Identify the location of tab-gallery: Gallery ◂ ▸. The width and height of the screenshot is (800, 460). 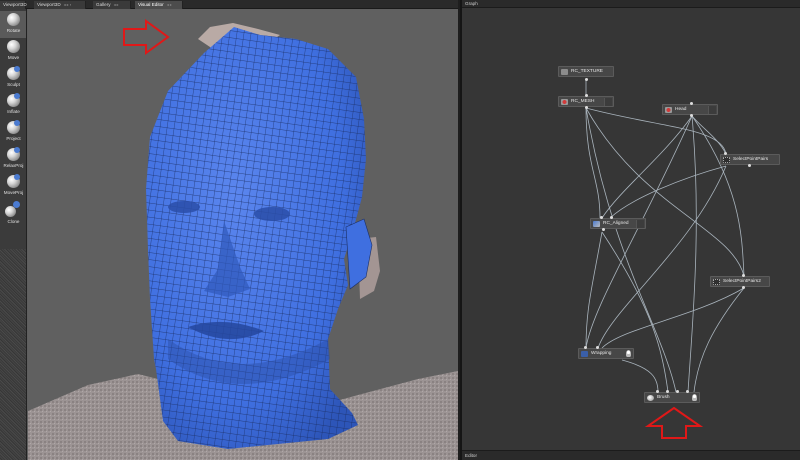
(112, 5).